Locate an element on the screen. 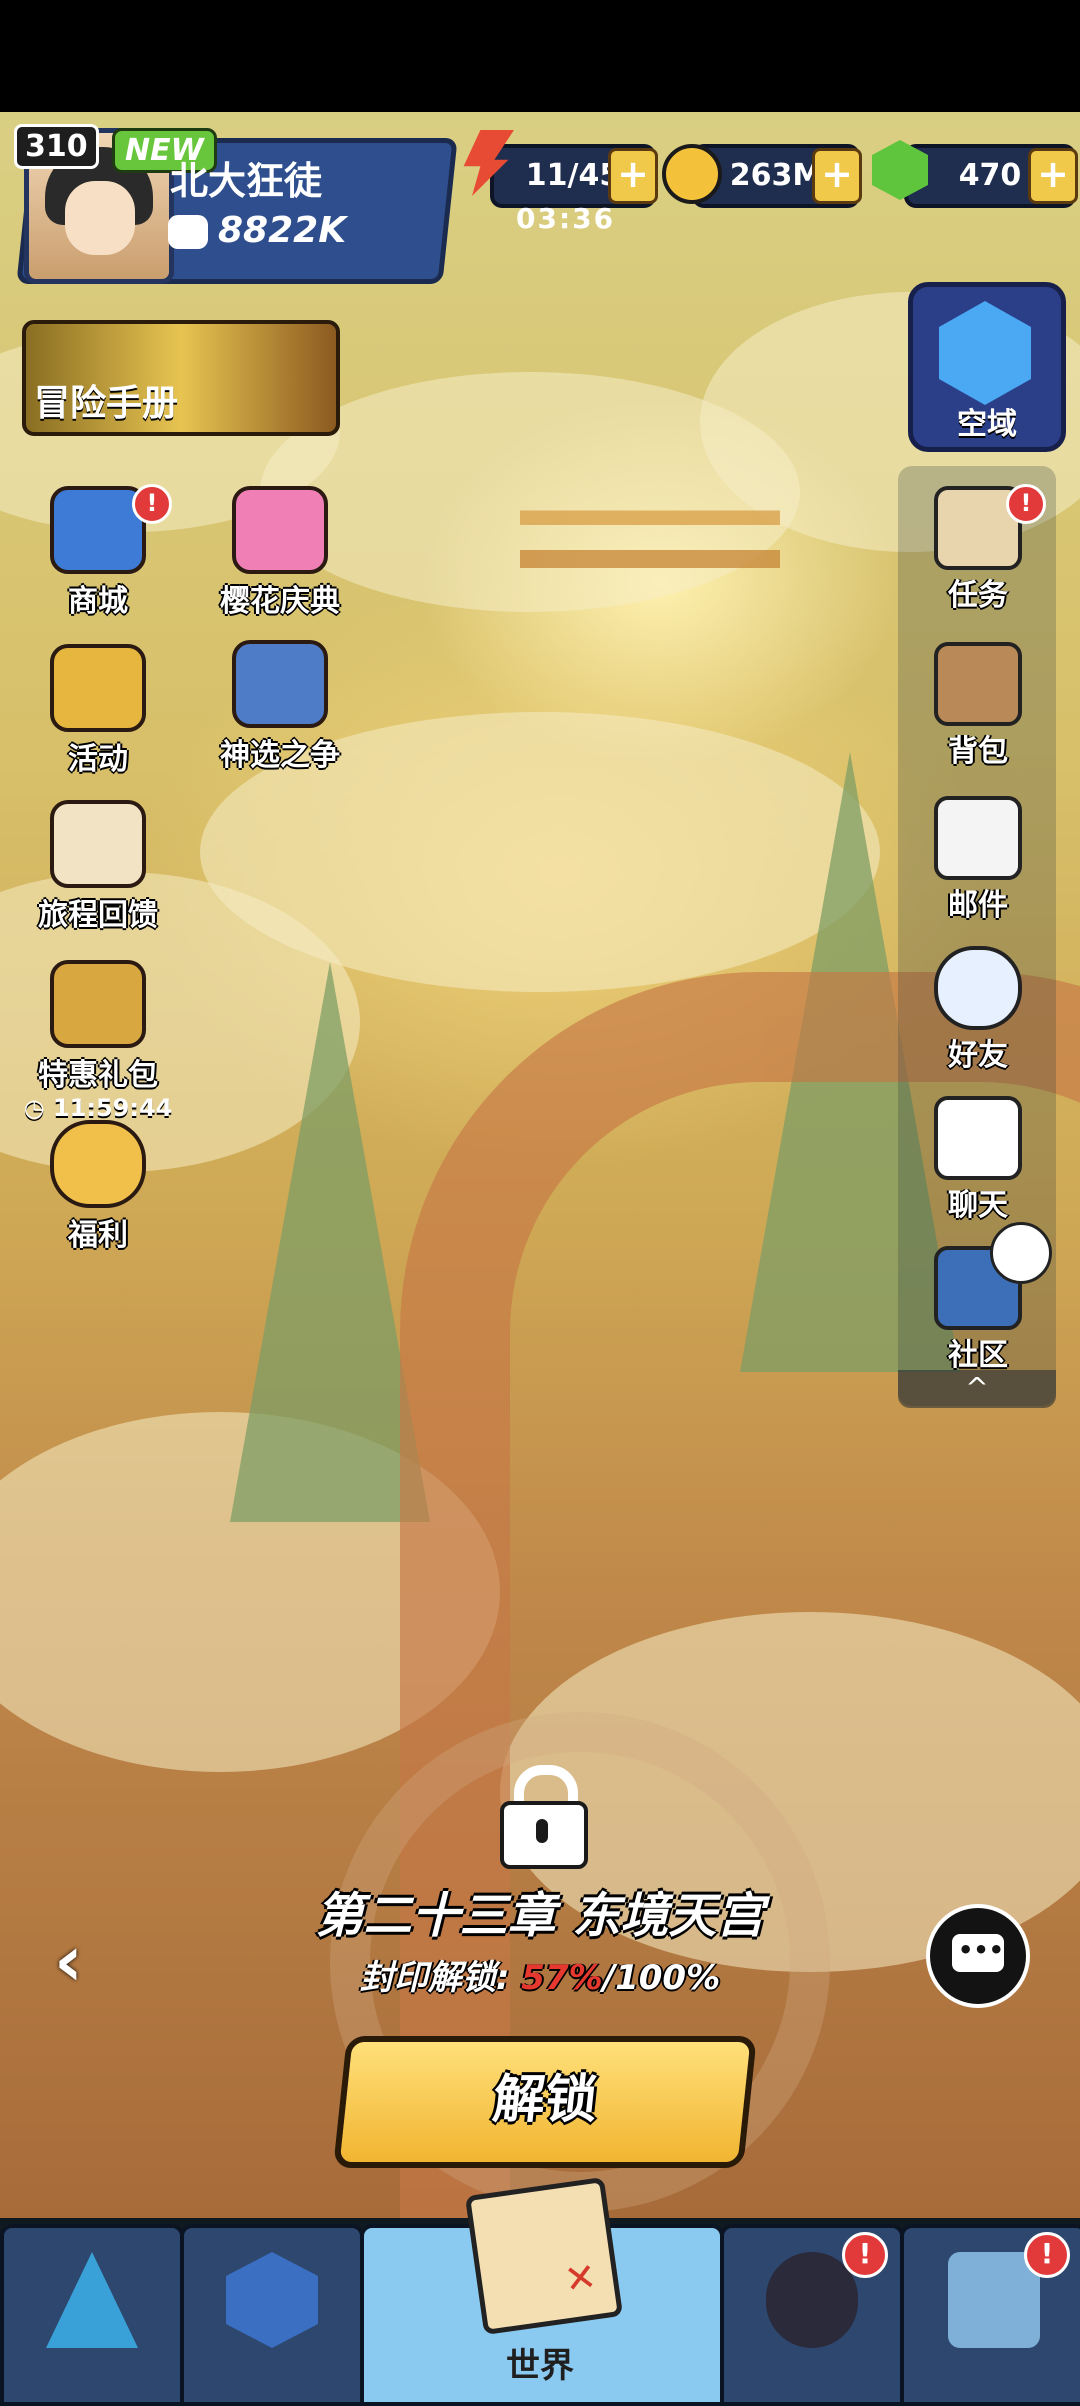 The height and width of the screenshot is (2406, 1080). clover-icon is located at coordinates (1021, 1253).